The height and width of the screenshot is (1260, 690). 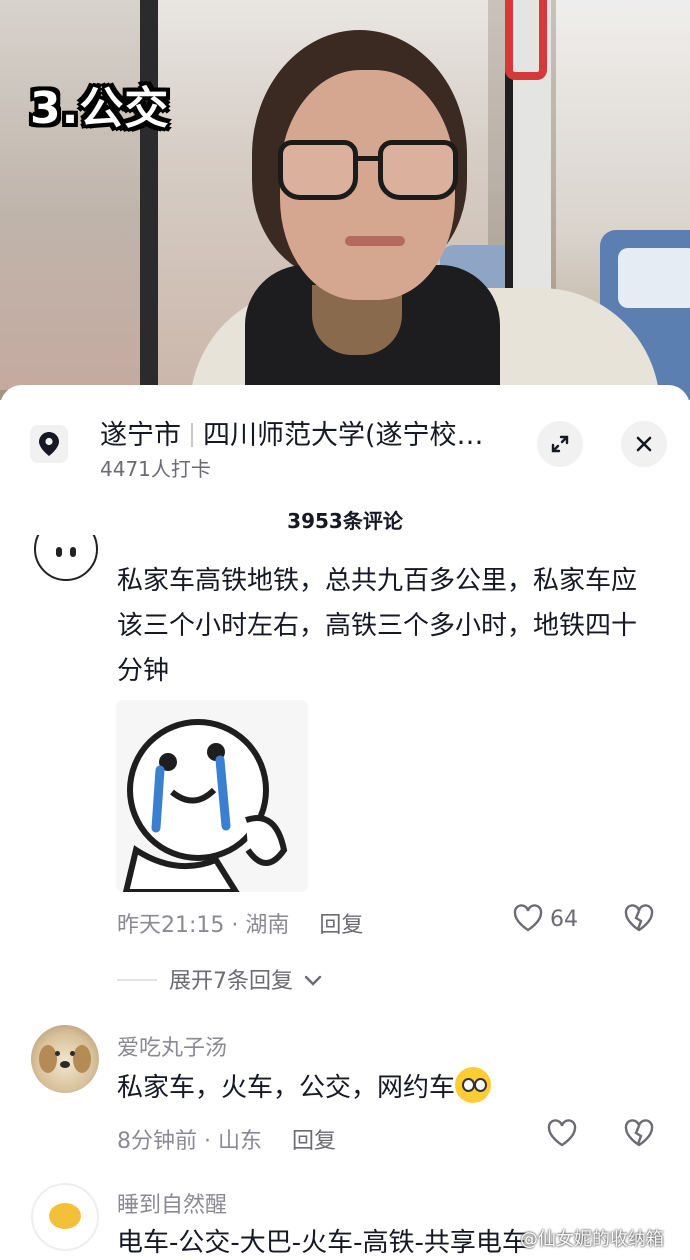 What do you see at coordinates (75, 195) in the screenshot?
I see `bus-window-left` at bounding box center [75, 195].